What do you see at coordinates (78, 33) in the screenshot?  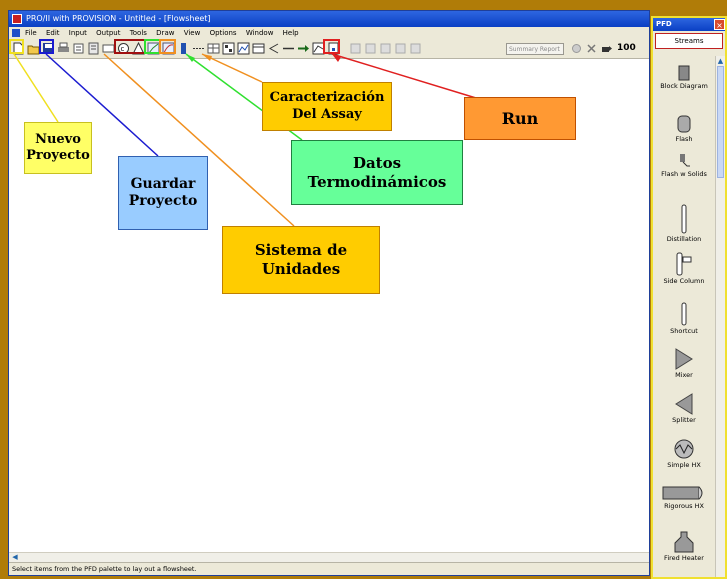 I see `menu-input: Input` at bounding box center [78, 33].